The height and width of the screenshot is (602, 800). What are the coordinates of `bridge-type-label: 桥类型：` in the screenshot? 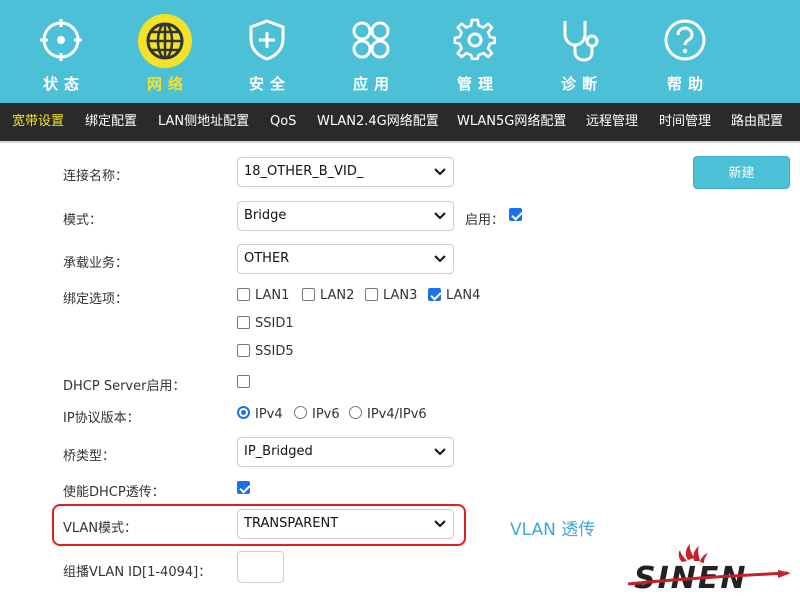 It's located at (89, 456).